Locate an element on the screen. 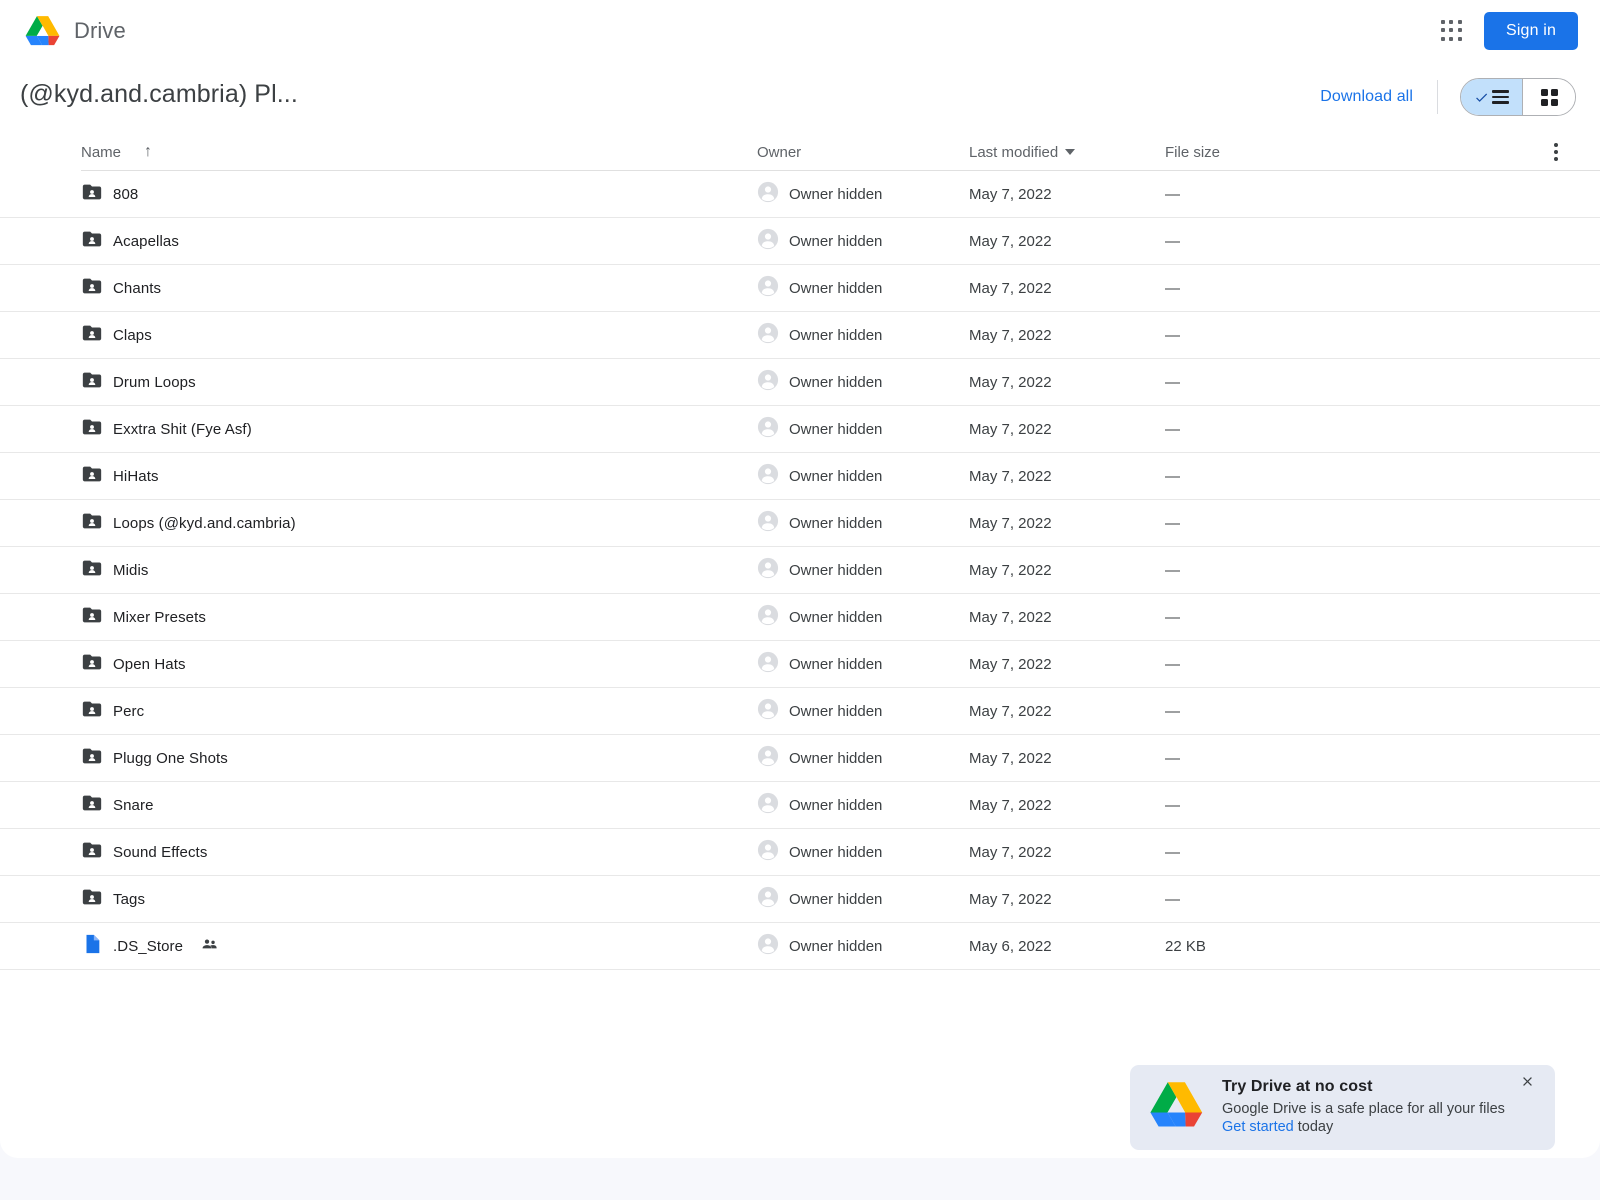 The height and width of the screenshot is (1200, 1600). table-row: Open Hats Owner hidden May 7, 2022 — is located at coordinates (800, 664).